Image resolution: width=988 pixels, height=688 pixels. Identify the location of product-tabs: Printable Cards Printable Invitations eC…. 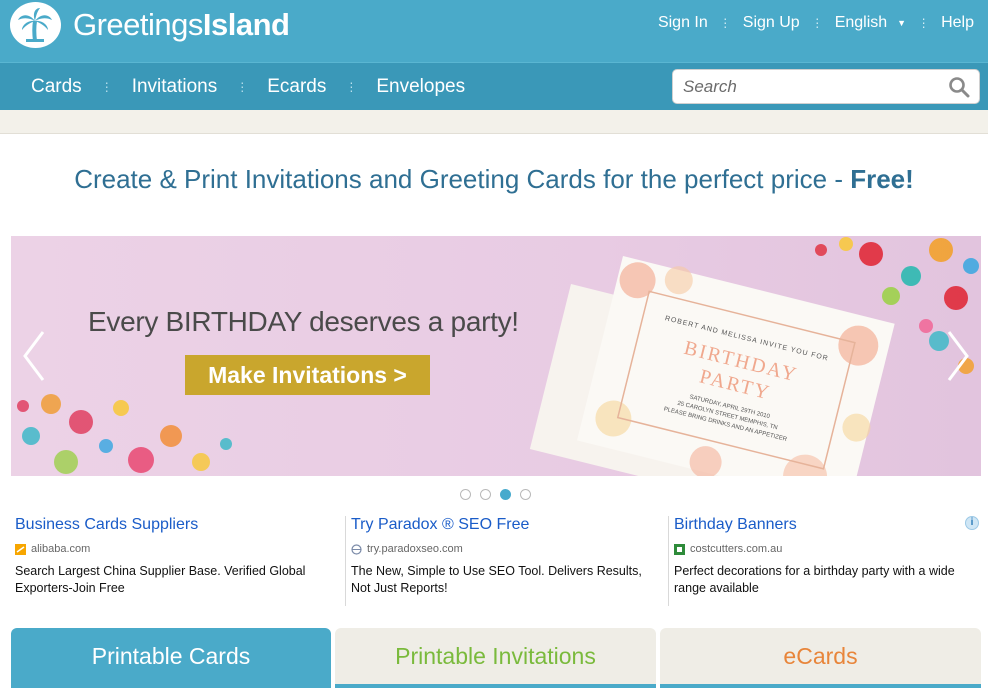
(496, 658).